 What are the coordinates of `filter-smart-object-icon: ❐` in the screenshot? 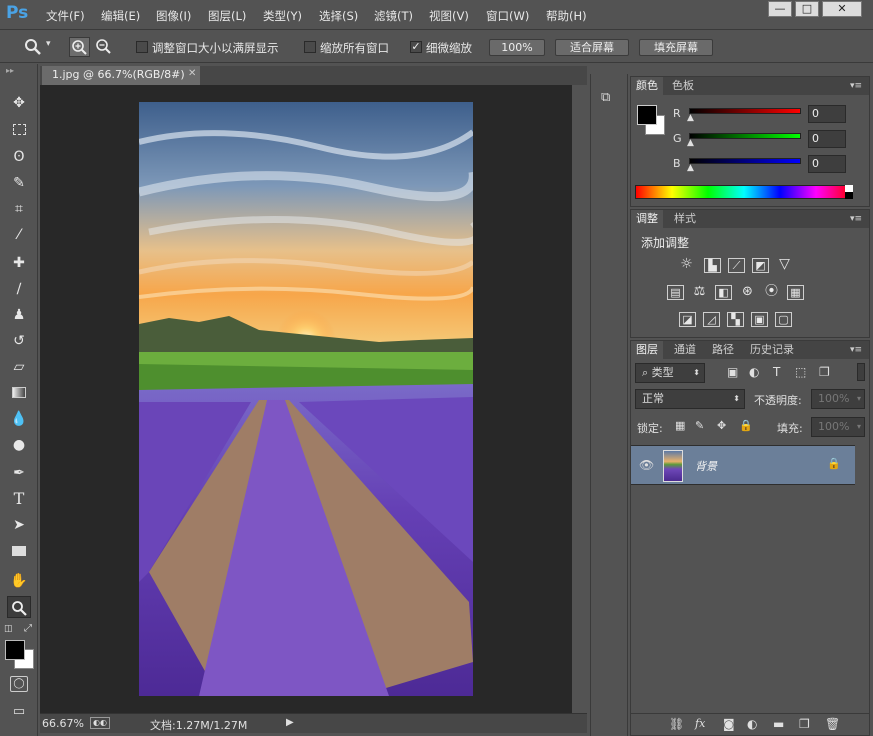 It's located at (824, 372).